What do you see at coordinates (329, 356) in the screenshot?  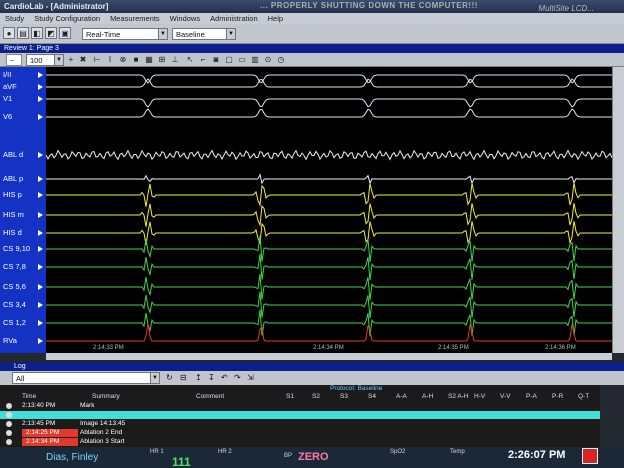 I see `horizontal-scrollbar` at bounding box center [329, 356].